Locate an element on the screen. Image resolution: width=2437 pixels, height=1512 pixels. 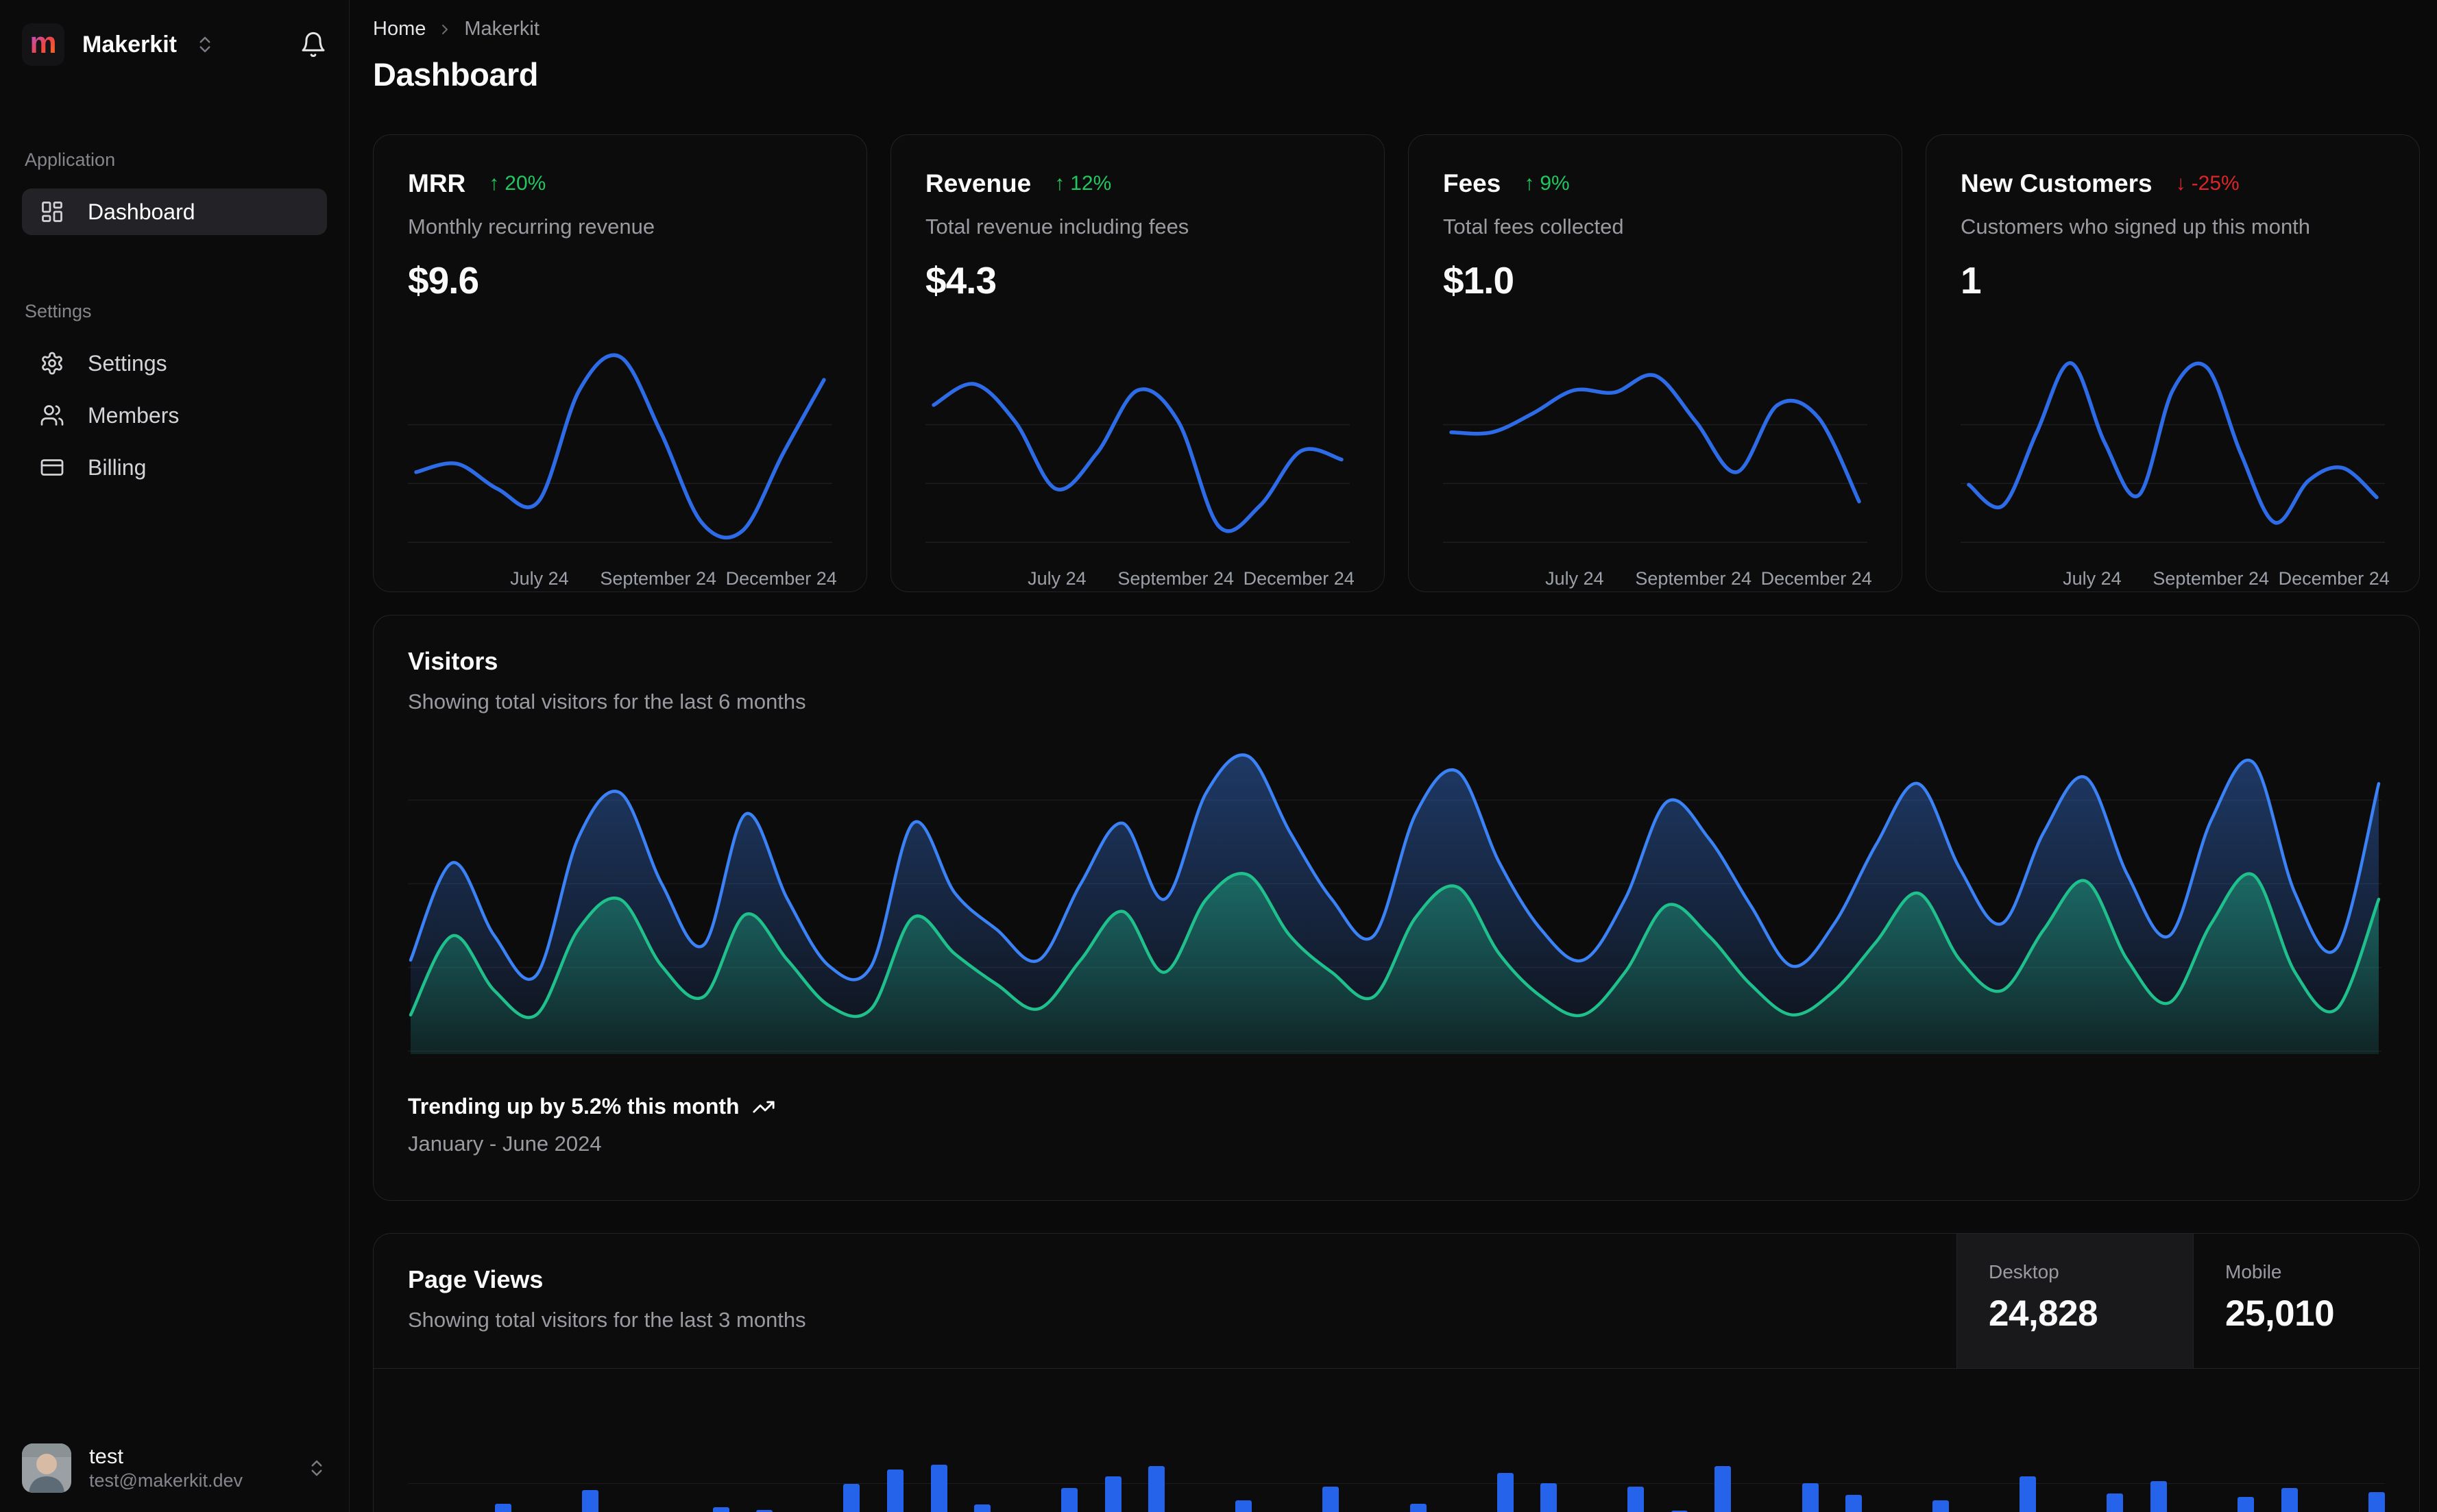
breadcrumb-home-link: Home is located at coordinates (400, 29).